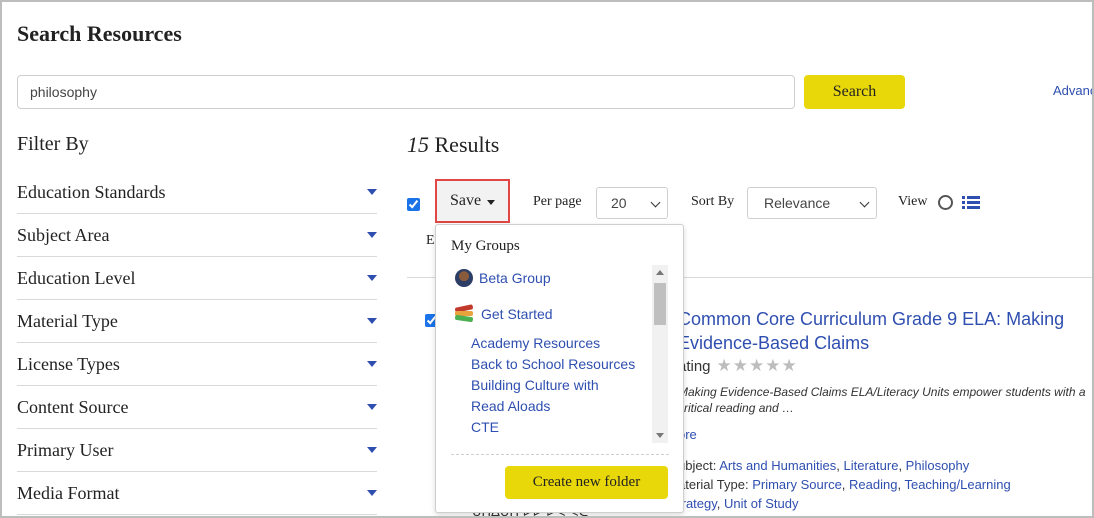  I want to click on scroll-up-icon, so click(660, 272).